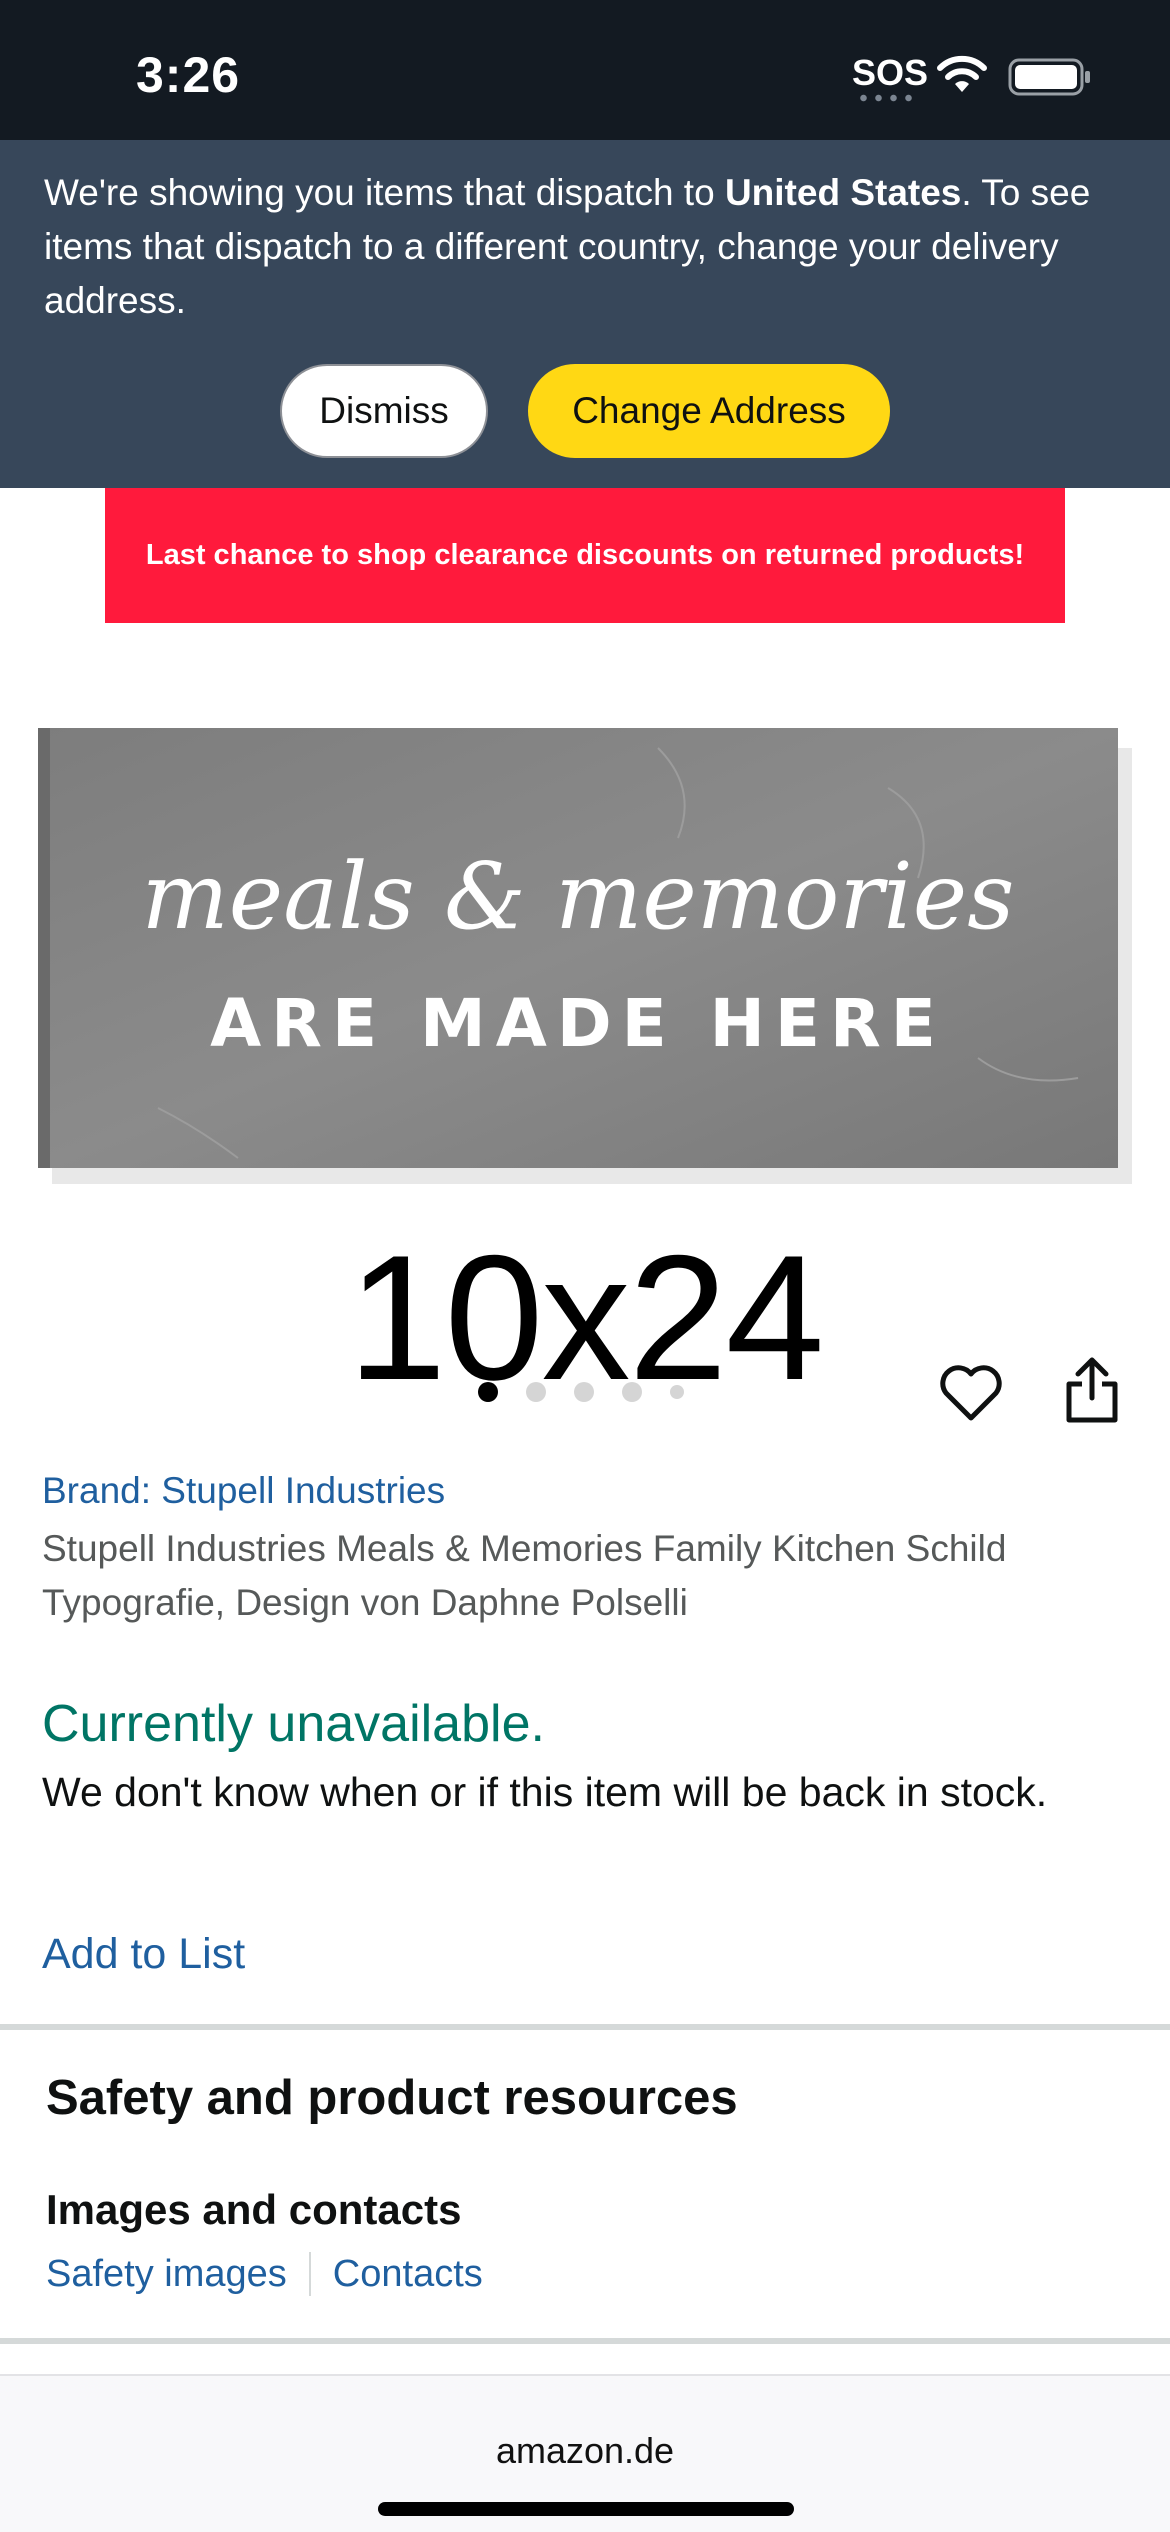 Image resolution: width=1170 pixels, height=2532 pixels. I want to click on dismiss-button: Dismiss, so click(384, 411).